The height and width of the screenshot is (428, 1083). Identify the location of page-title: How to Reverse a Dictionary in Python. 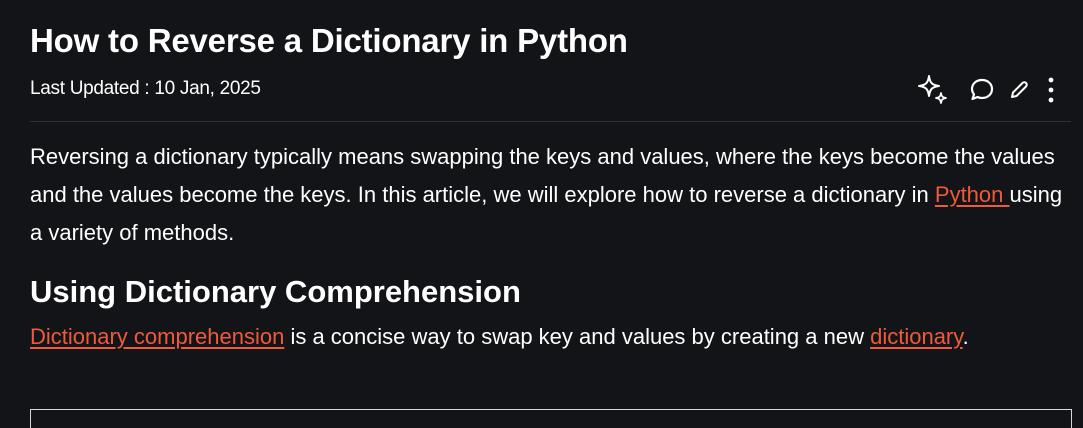
(329, 40).